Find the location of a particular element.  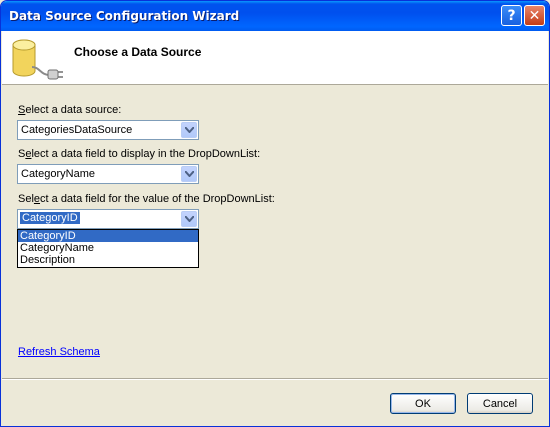

display-field-combo: CategoryName is located at coordinates (108, 174).